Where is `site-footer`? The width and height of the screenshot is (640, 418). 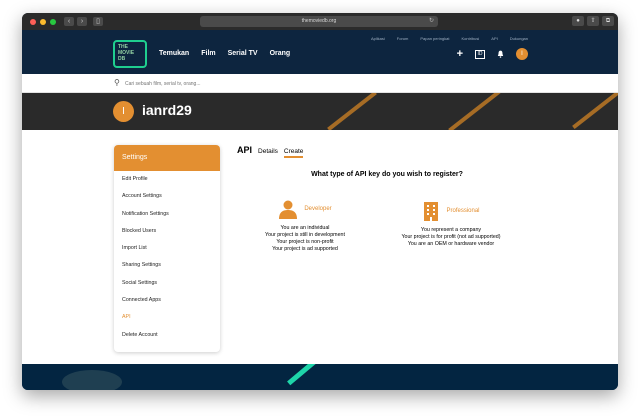 site-footer is located at coordinates (320, 377).